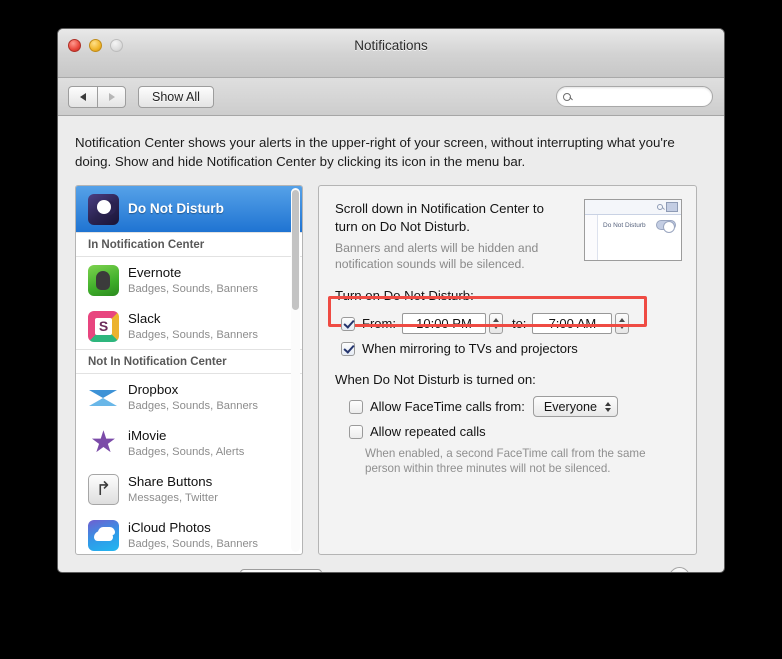 The height and width of the screenshot is (659, 782). What do you see at coordinates (103, 535) in the screenshot?
I see `icloud-photos-icon` at bounding box center [103, 535].